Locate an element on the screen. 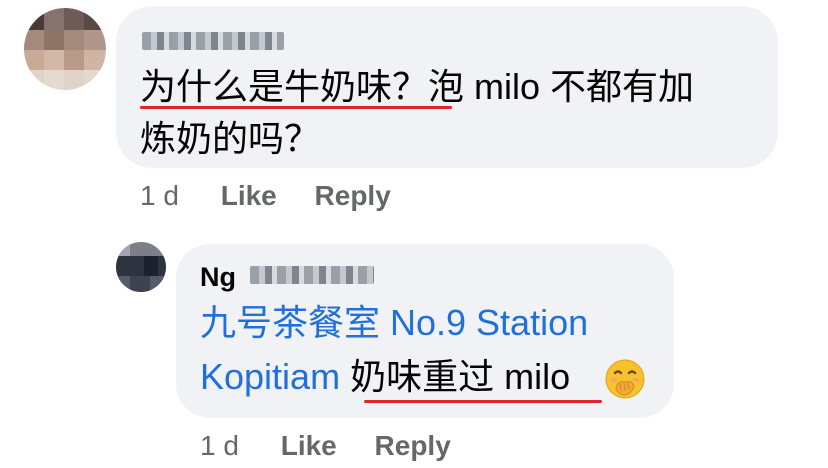 Image resolution: width=828 pixels, height=468 pixels. comment-text-line: Kopitiam 奶味重过 milo is located at coordinates (385, 377).